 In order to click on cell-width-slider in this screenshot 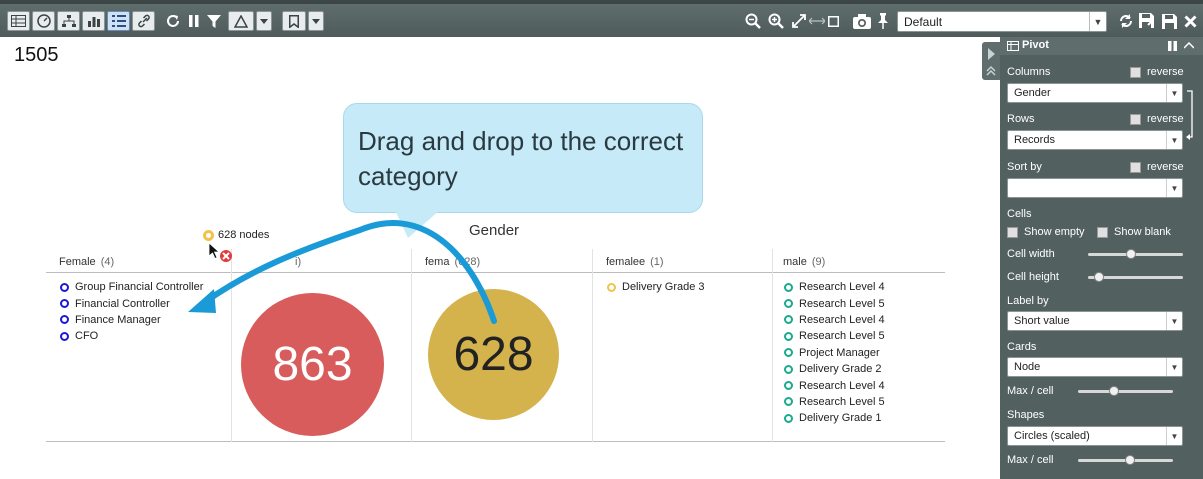, I will do `click(1135, 254)`.